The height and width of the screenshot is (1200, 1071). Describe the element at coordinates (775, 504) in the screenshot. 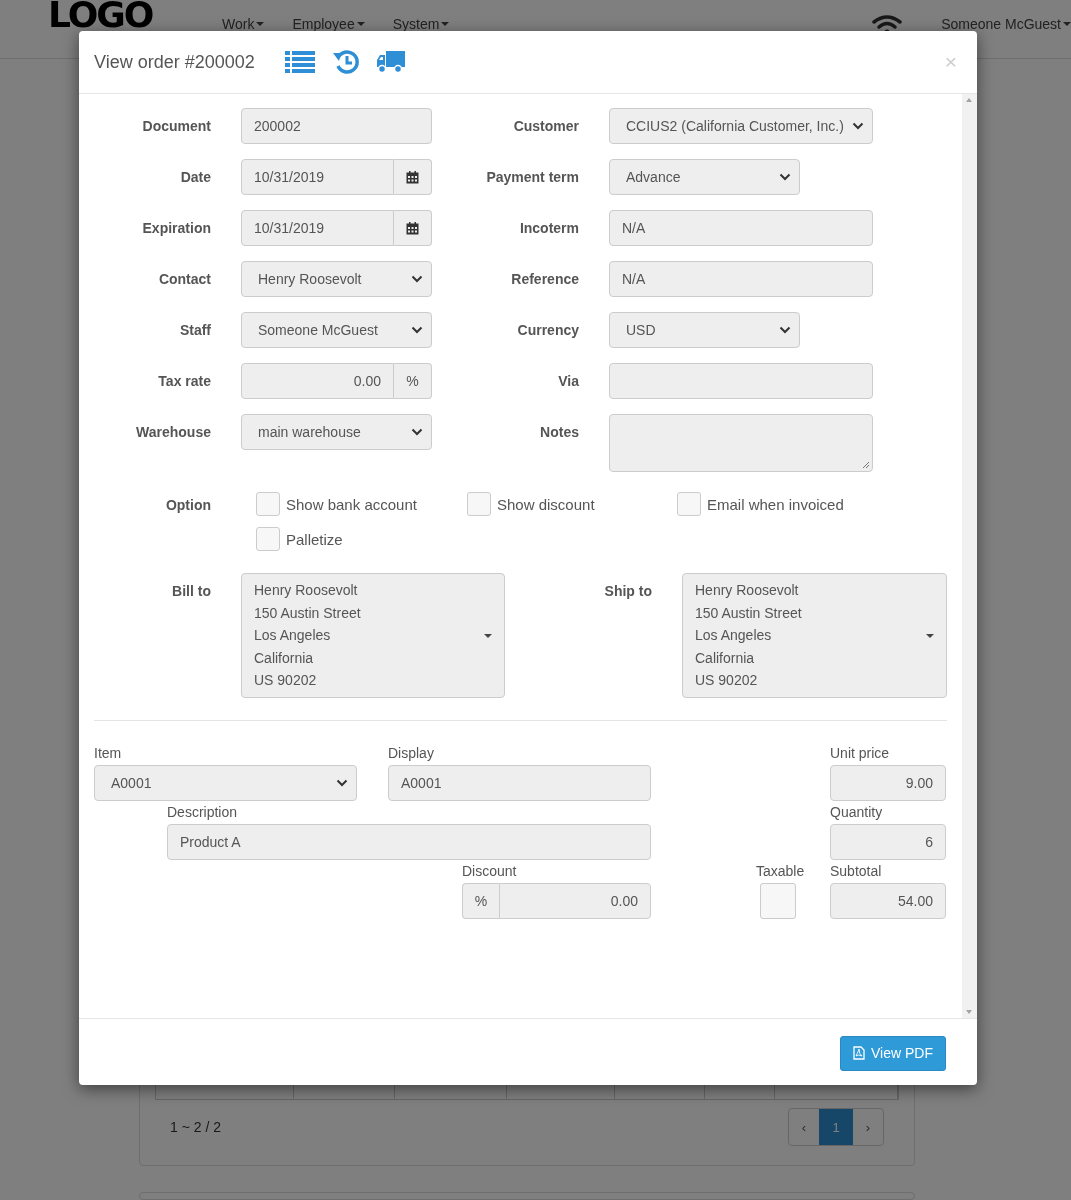

I see `checkbox-label: Email when invoiced` at that location.